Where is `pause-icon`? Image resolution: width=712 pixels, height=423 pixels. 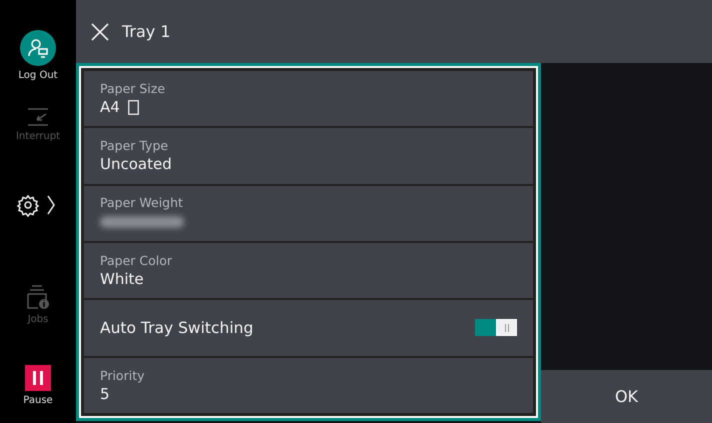 pause-icon is located at coordinates (38, 378).